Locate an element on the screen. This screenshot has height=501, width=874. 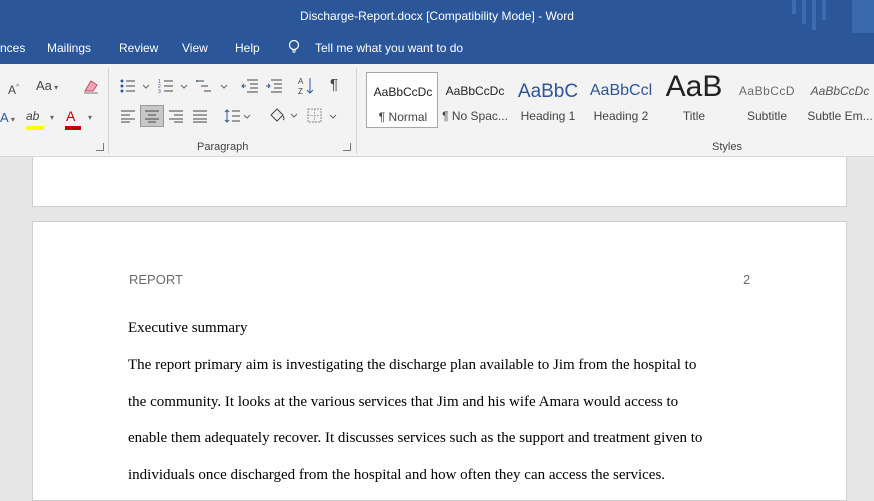
change-case-button: Aa ▾ is located at coordinates (47, 87).